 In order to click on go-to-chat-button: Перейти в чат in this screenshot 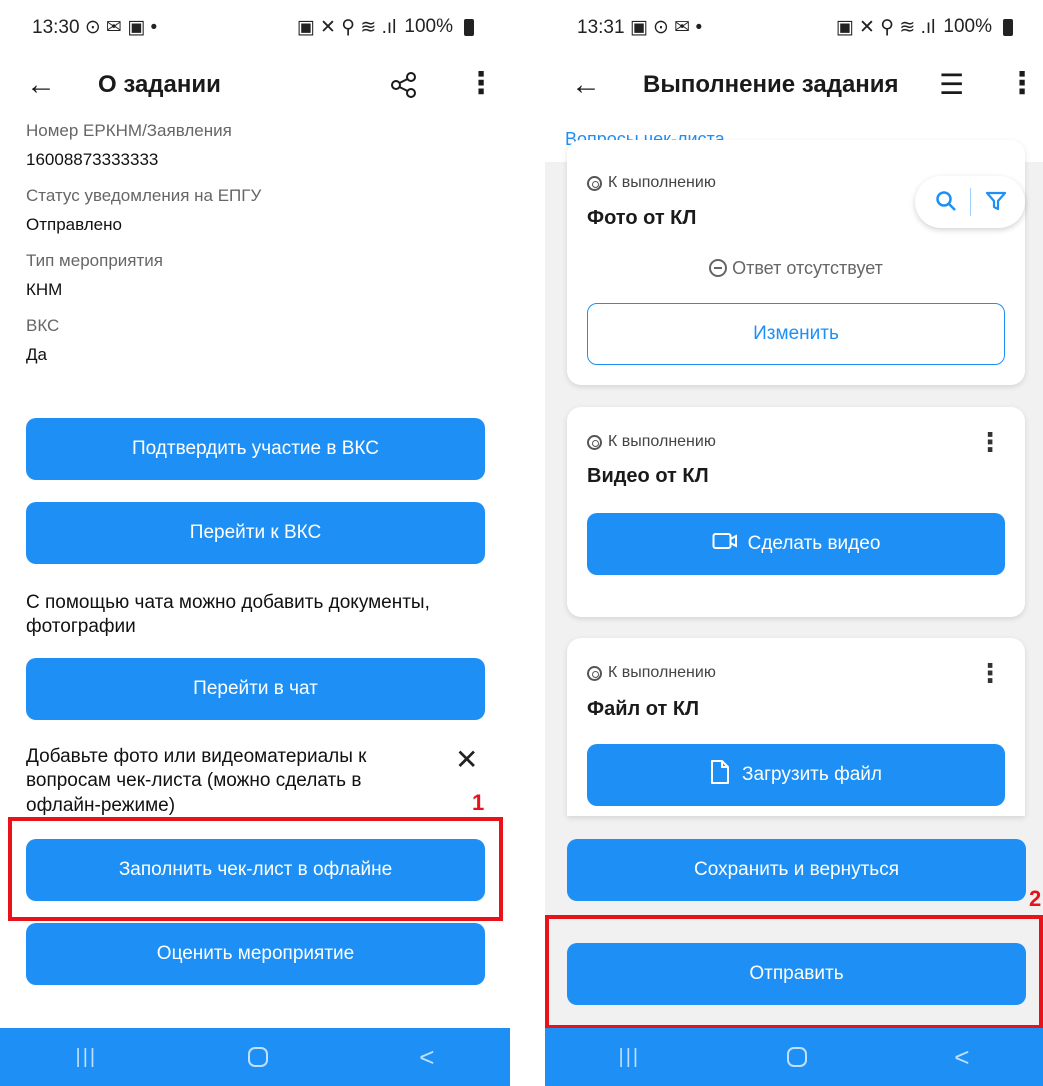, I will do `click(255, 689)`.